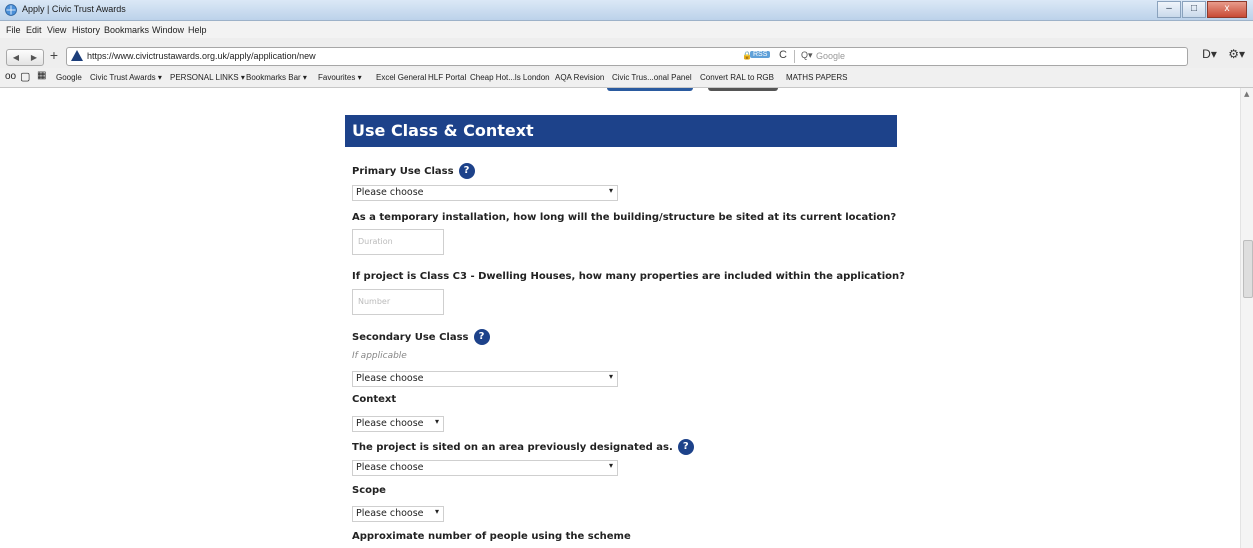 The width and height of the screenshot is (1253, 548). Describe the element at coordinates (1246, 94) in the screenshot. I see `scroll-up-arrow-icon: ▲` at that location.